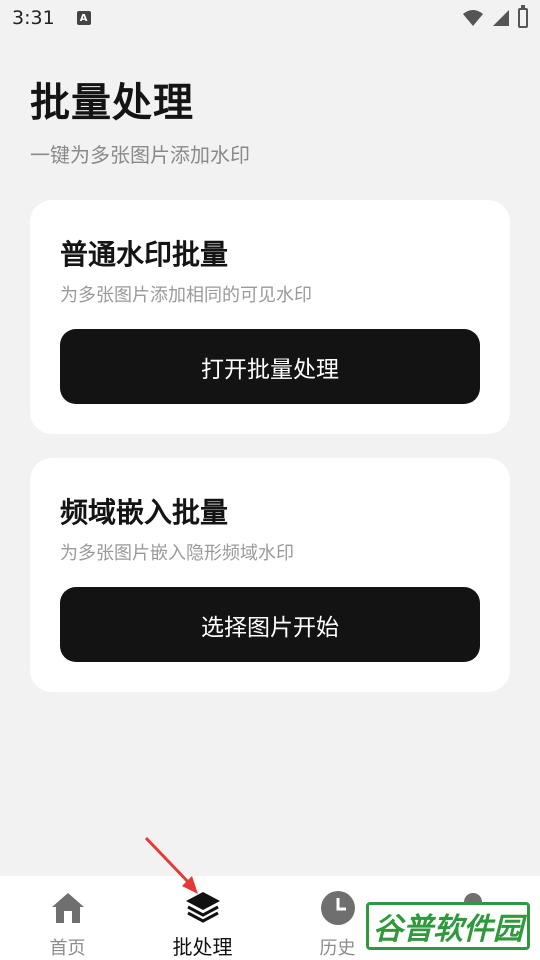  What do you see at coordinates (112, 103) in the screenshot?
I see `page-title: 批量处理` at bounding box center [112, 103].